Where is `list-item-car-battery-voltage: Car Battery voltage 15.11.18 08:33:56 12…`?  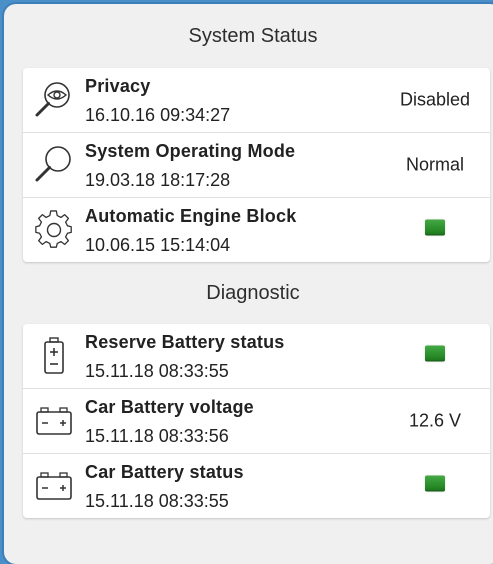
list-item-car-battery-voltage: Car Battery voltage 15.11.18 08:33:56 12… is located at coordinates (256, 421).